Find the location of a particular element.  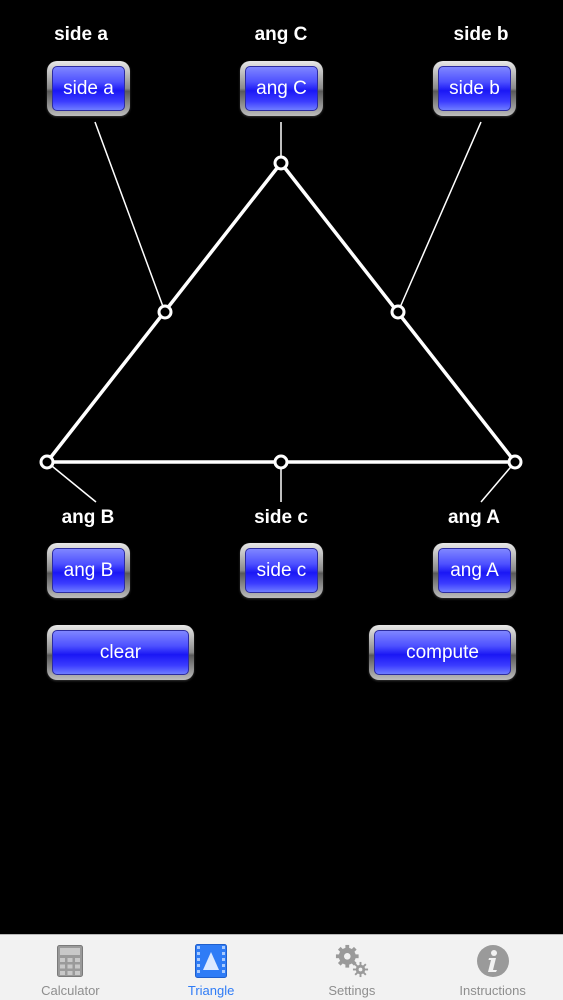

vertex-b-marker is located at coordinates (47, 462).